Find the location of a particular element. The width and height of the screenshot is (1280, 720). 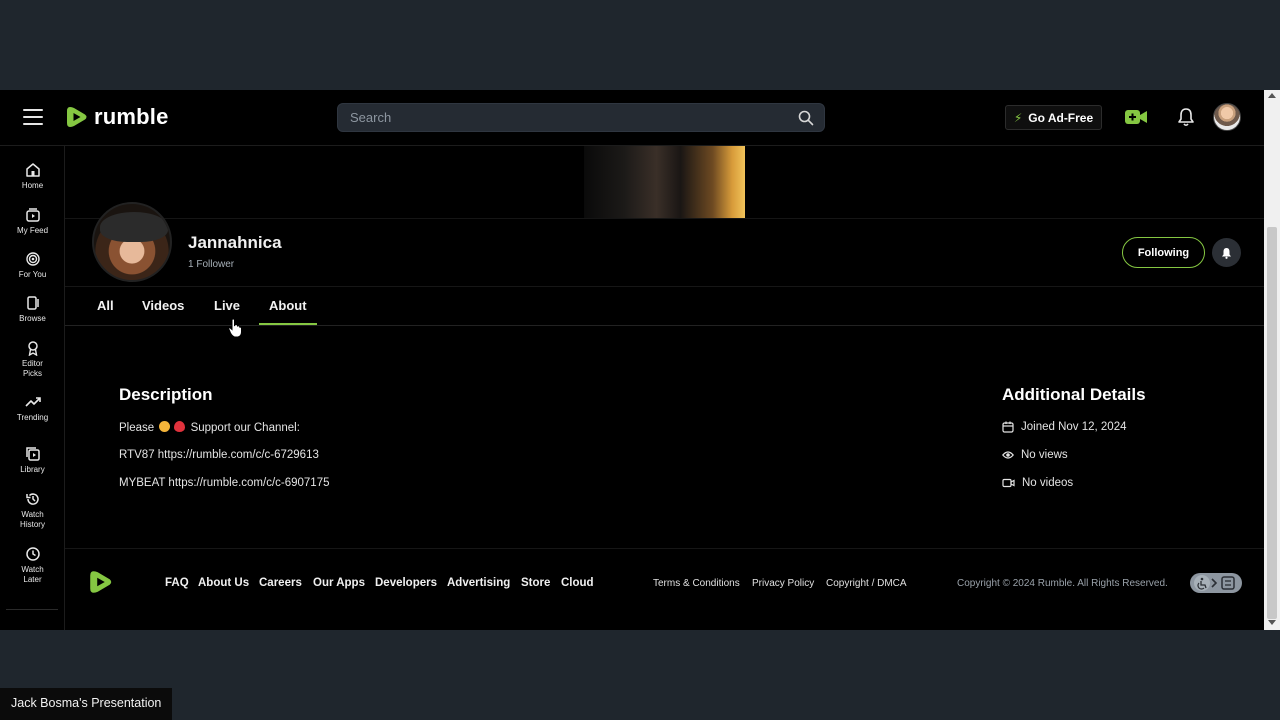

channel-banner-image is located at coordinates (664, 182).